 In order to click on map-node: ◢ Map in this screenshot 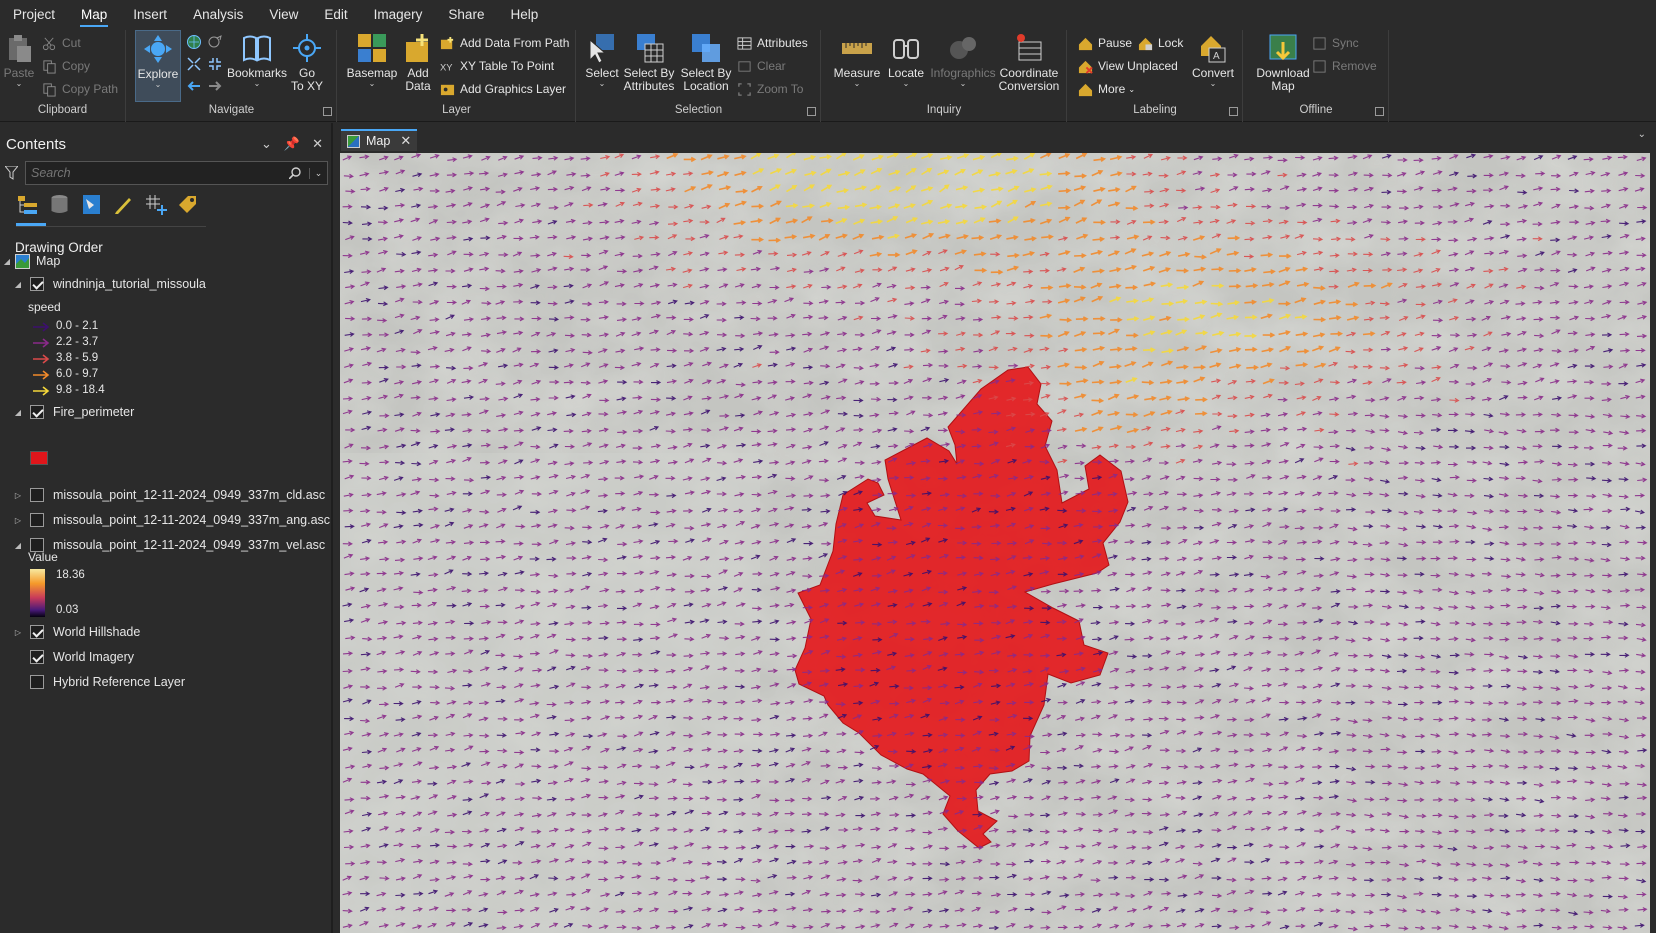, I will do `click(31, 261)`.